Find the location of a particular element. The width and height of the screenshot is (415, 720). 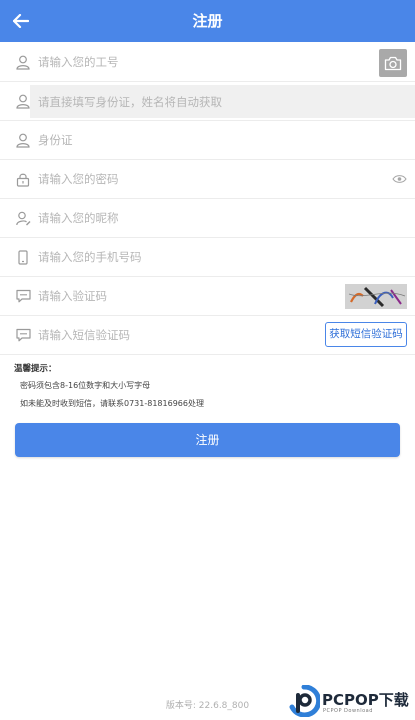

watermark-sub: PCPOP Download is located at coordinates (348, 711).